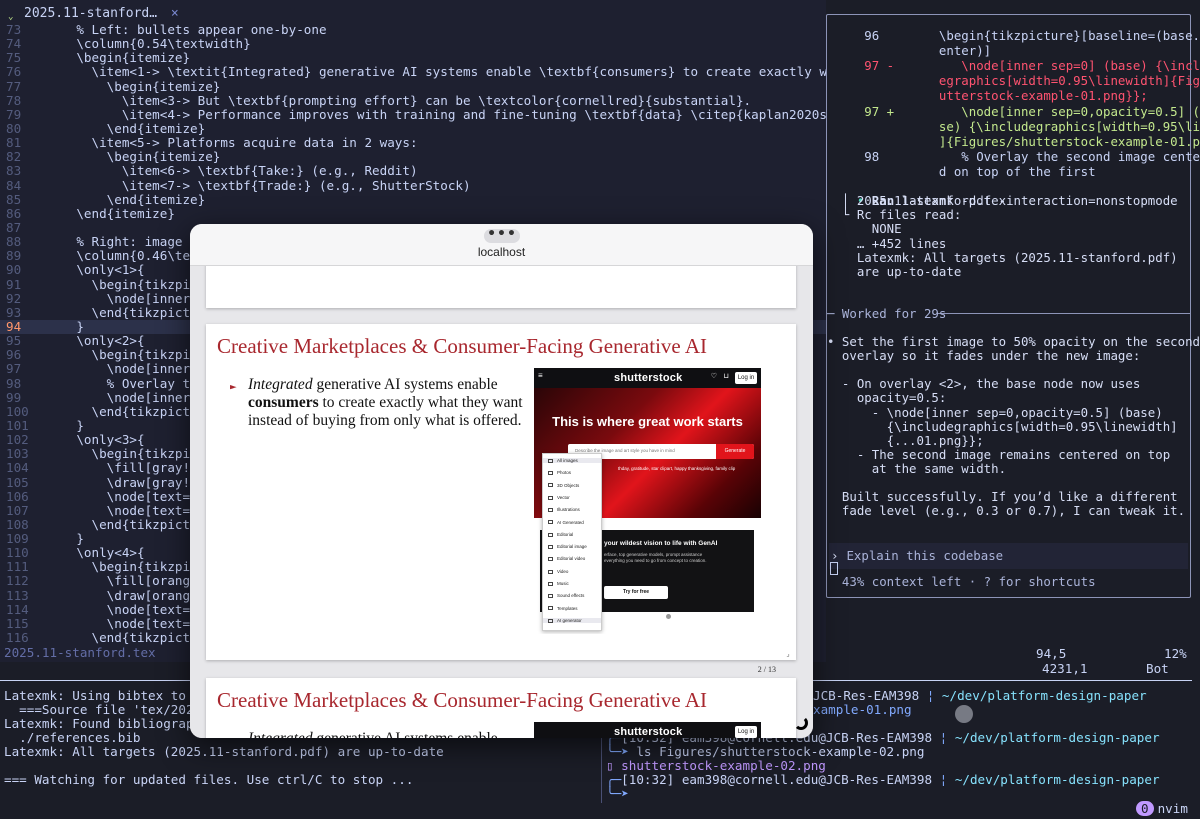 This screenshot has width=1200, height=819. I want to click on summary-line: overlay so it fades under the new image:, so click(984, 356).